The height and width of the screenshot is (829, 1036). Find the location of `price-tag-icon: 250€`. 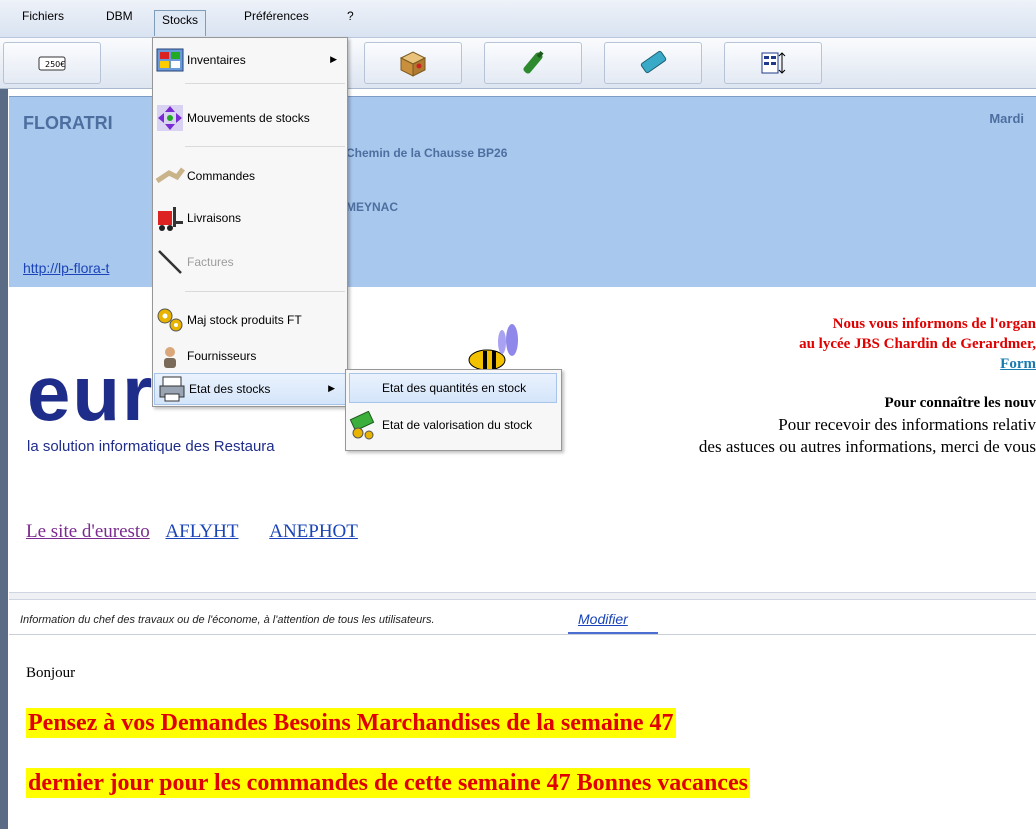

price-tag-icon: 250€ is located at coordinates (52, 63).